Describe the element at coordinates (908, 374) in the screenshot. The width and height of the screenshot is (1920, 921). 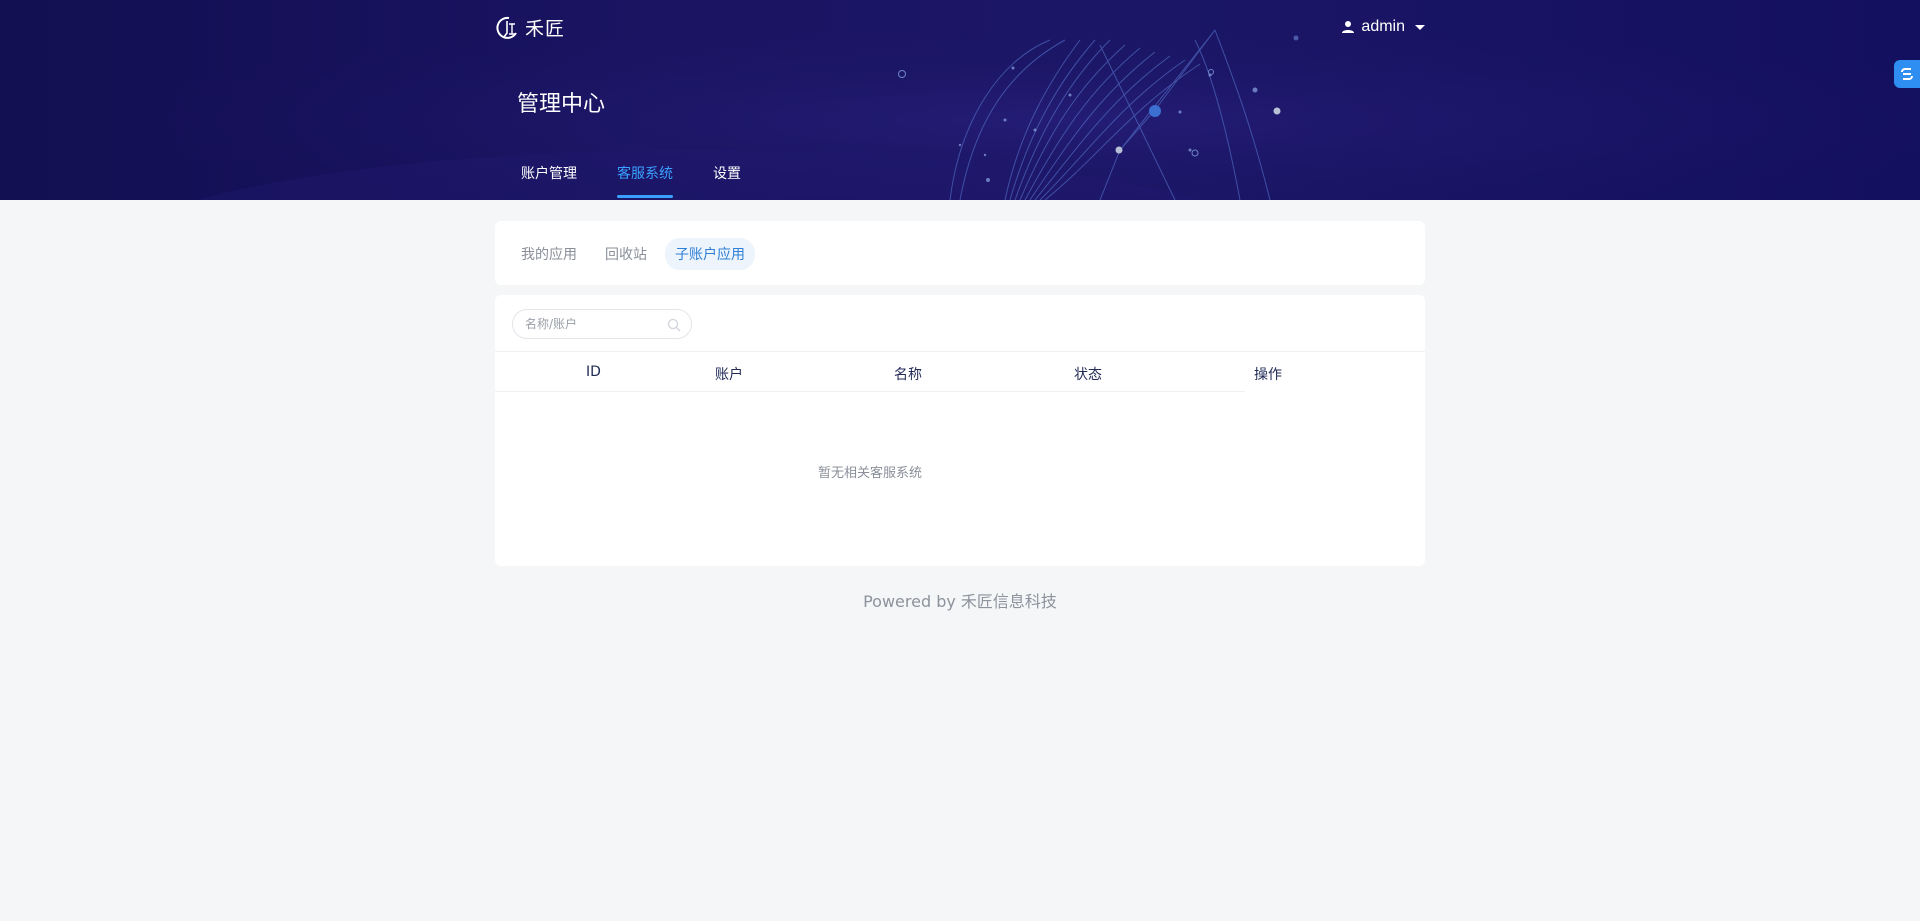
I see `column-header-name: 名称` at that location.